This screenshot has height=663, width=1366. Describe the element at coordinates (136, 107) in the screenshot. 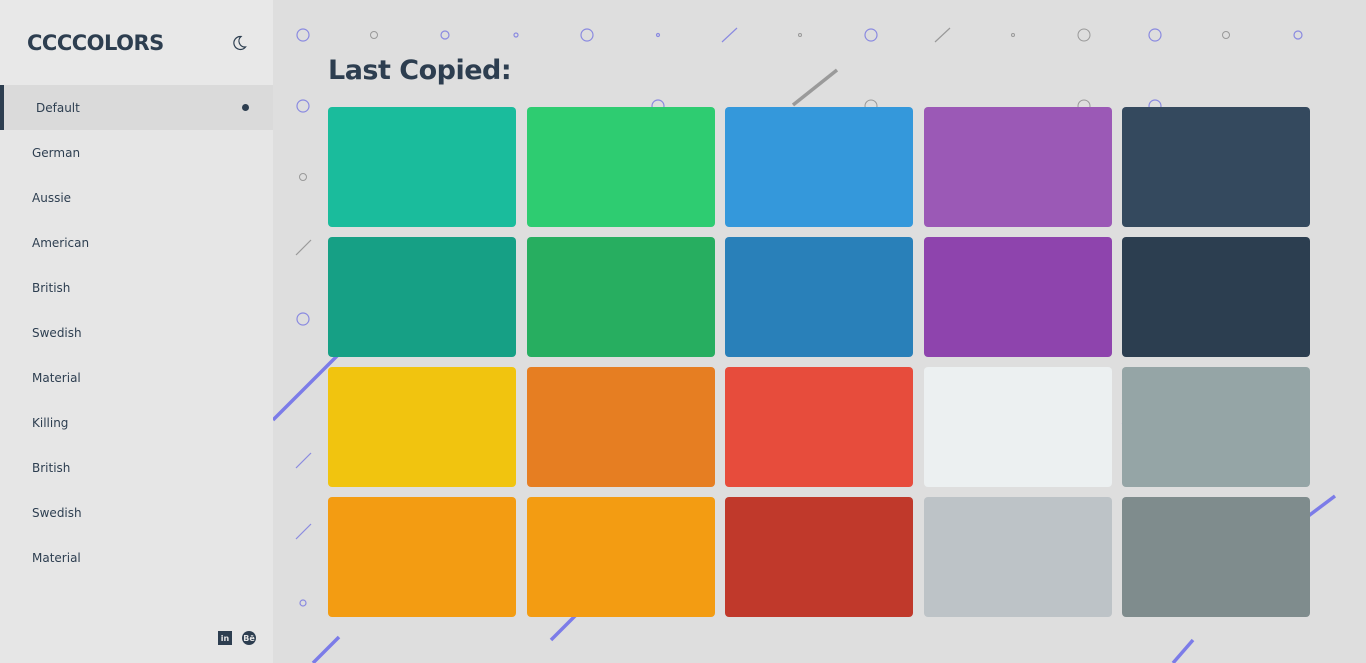

I see `sidebar-item-default: Default` at that location.